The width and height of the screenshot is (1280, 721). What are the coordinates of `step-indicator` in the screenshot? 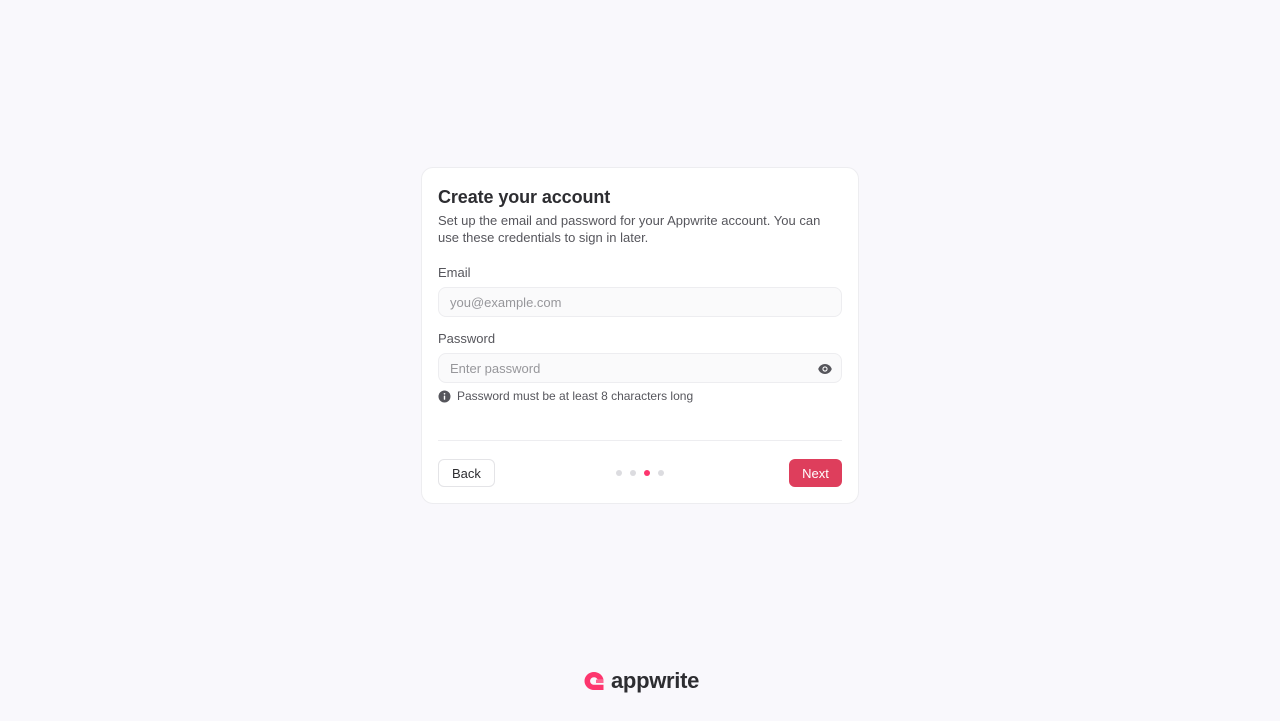 It's located at (640, 473).